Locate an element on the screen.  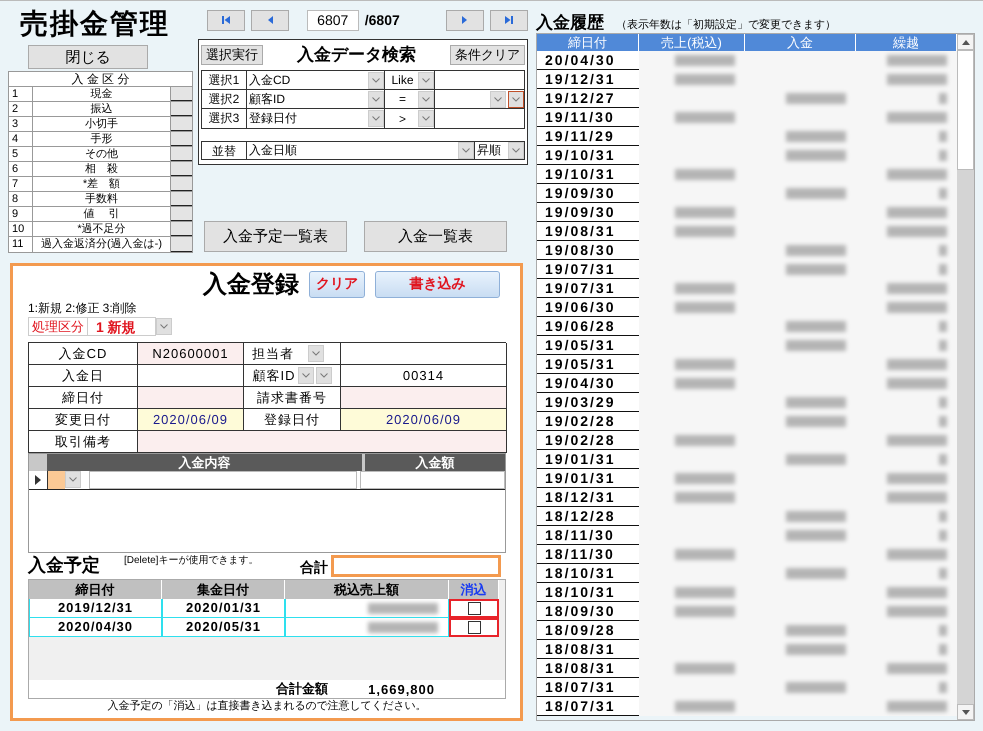
total-field is located at coordinates (416, 566).